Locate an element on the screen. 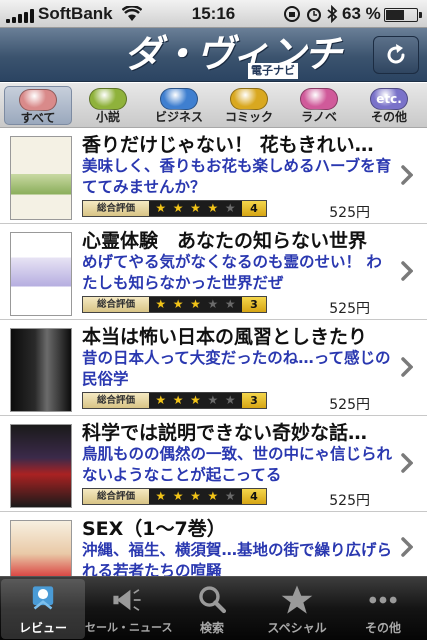 The width and height of the screenshot is (427, 640). tab-label: その他 is located at coordinates (382, 628).